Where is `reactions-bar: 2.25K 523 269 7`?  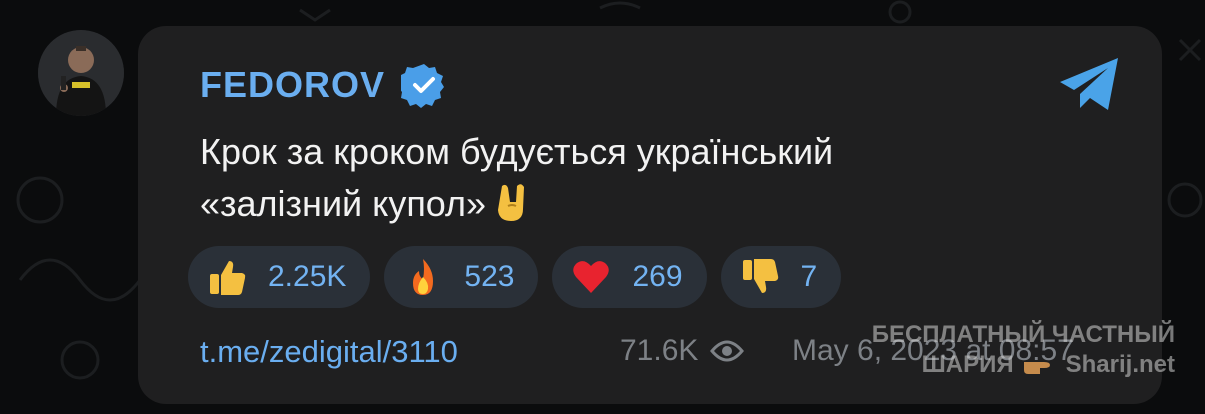
reactions-bar: 2.25K 523 269 7 is located at coordinates (515, 277).